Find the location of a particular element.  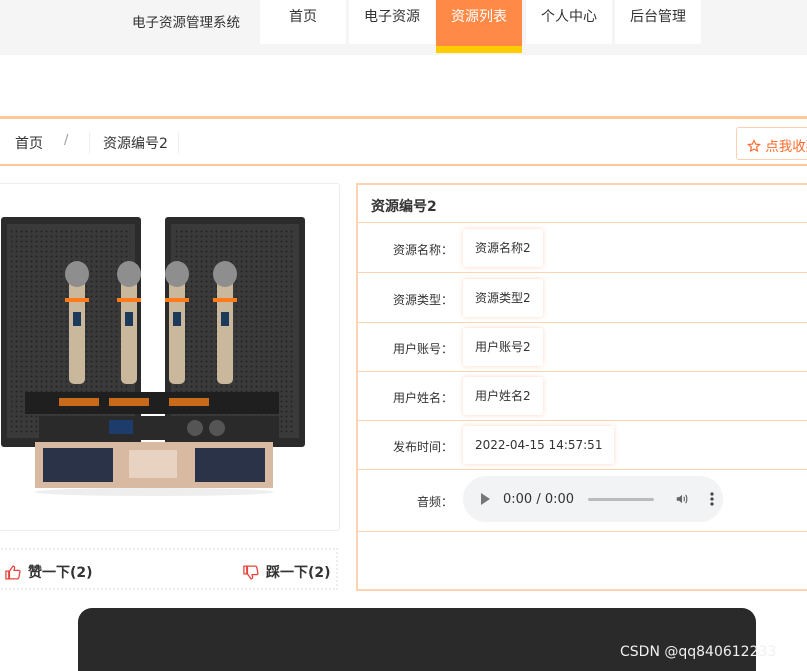

breadcrumb-home: 首页 is located at coordinates (29, 143).